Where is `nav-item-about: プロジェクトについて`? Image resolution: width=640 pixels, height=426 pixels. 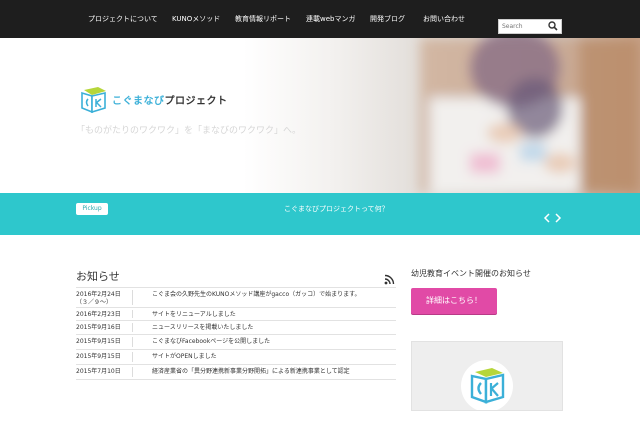
nav-item-about: プロジェクトについて is located at coordinates (123, 19).